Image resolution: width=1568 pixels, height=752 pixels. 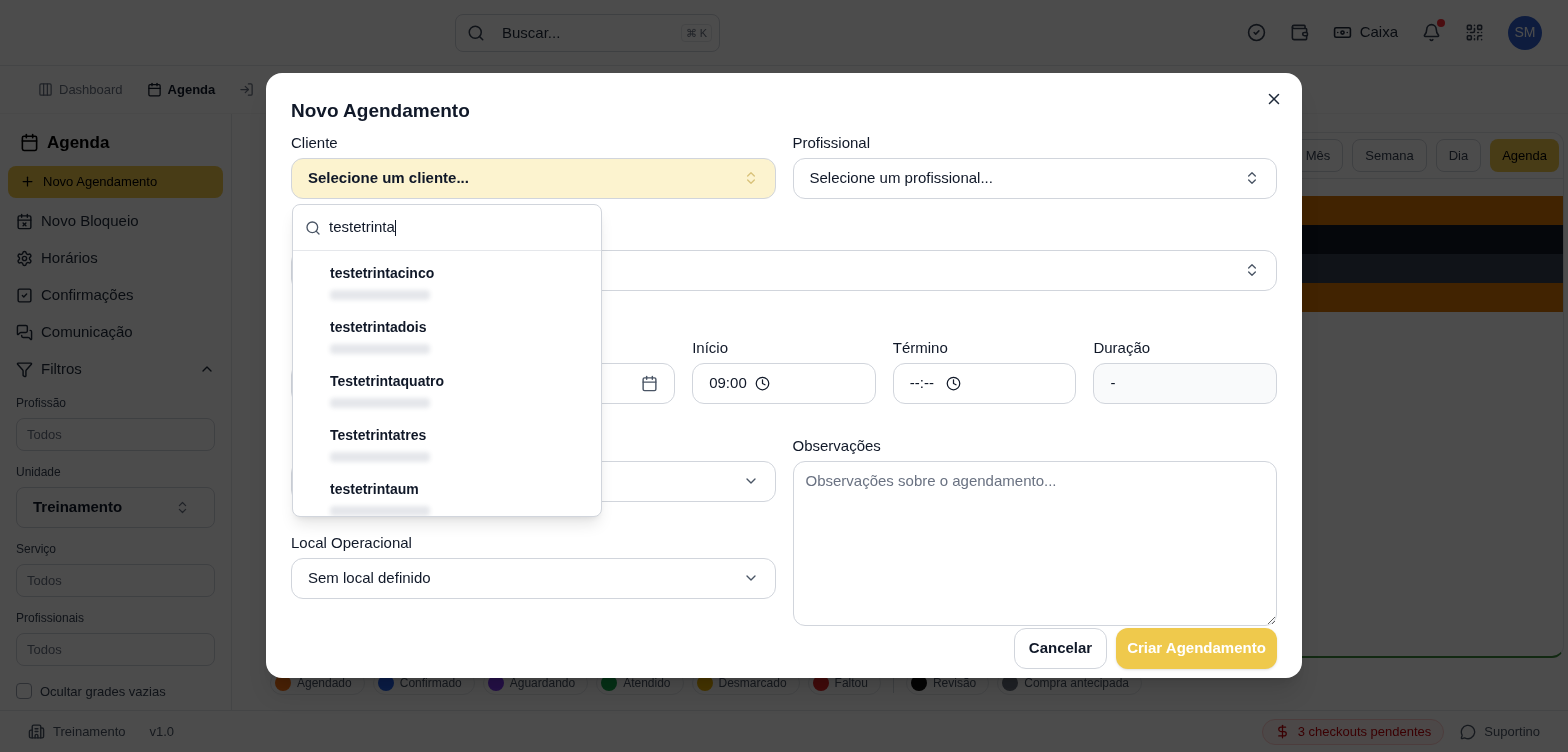 I want to click on filter-label: Unidade, so click(x=39, y=472).